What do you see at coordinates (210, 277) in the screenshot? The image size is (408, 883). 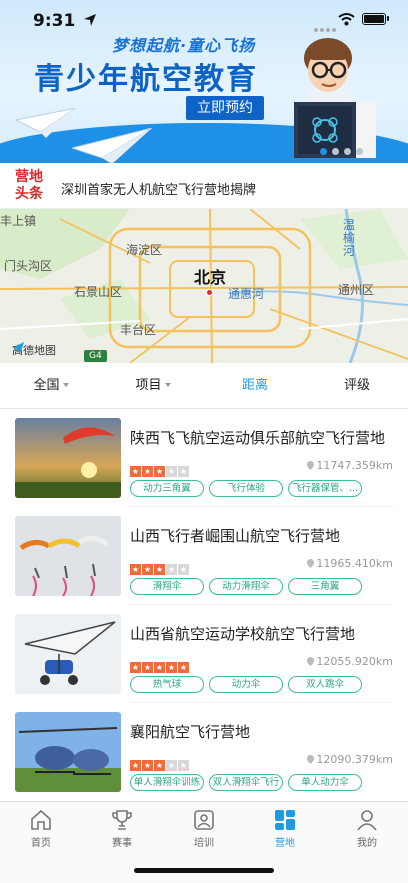 I see `map-city-label: 北京` at bounding box center [210, 277].